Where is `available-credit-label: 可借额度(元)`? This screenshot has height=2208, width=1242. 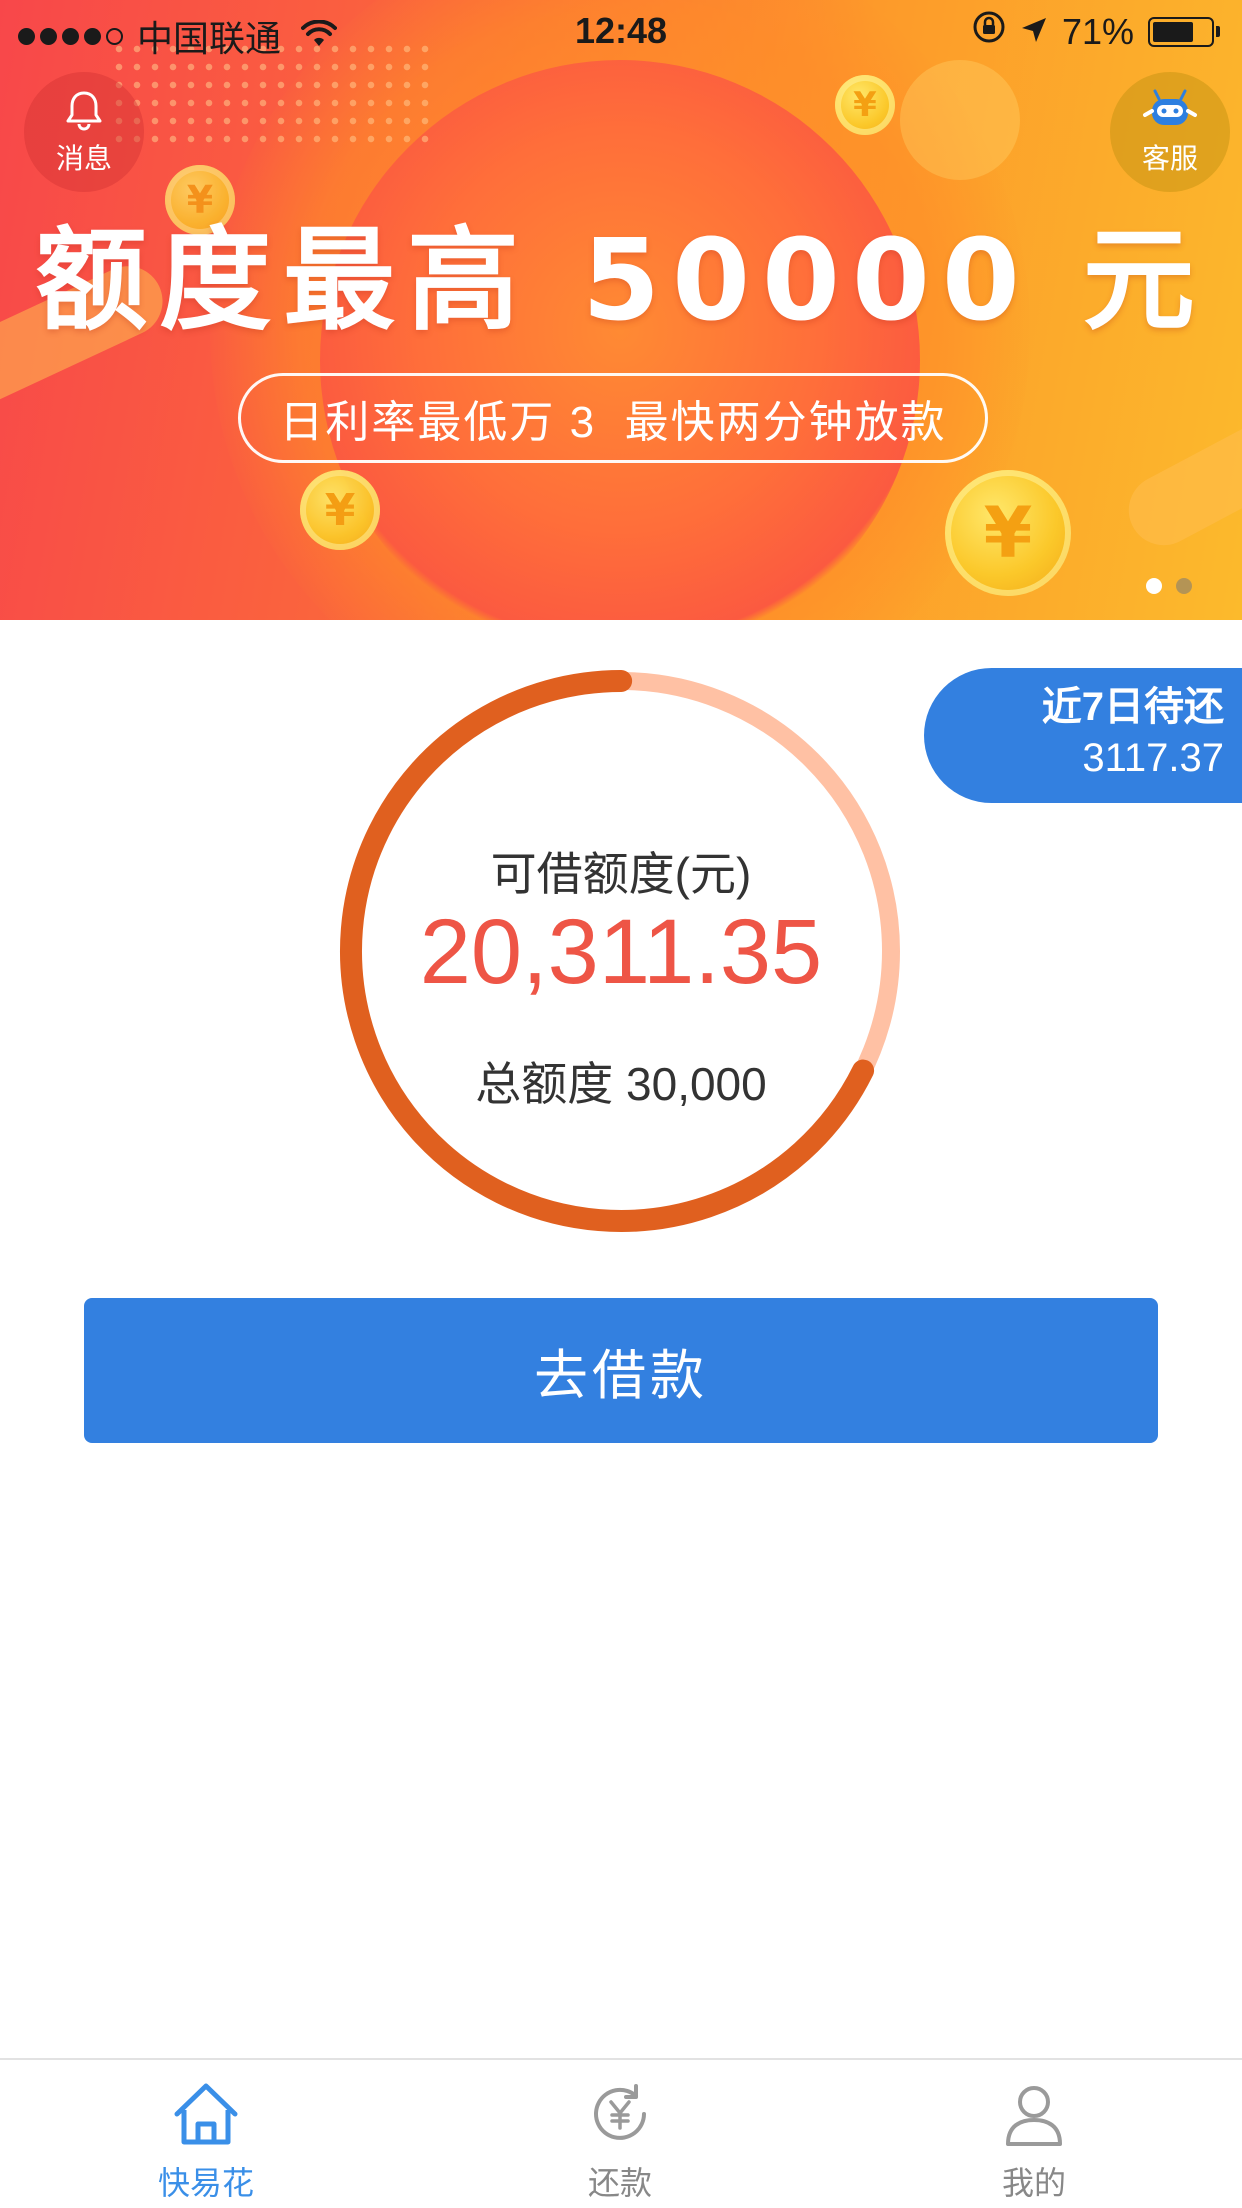
available-credit-label: 可借额度(元) is located at coordinates (621, 874).